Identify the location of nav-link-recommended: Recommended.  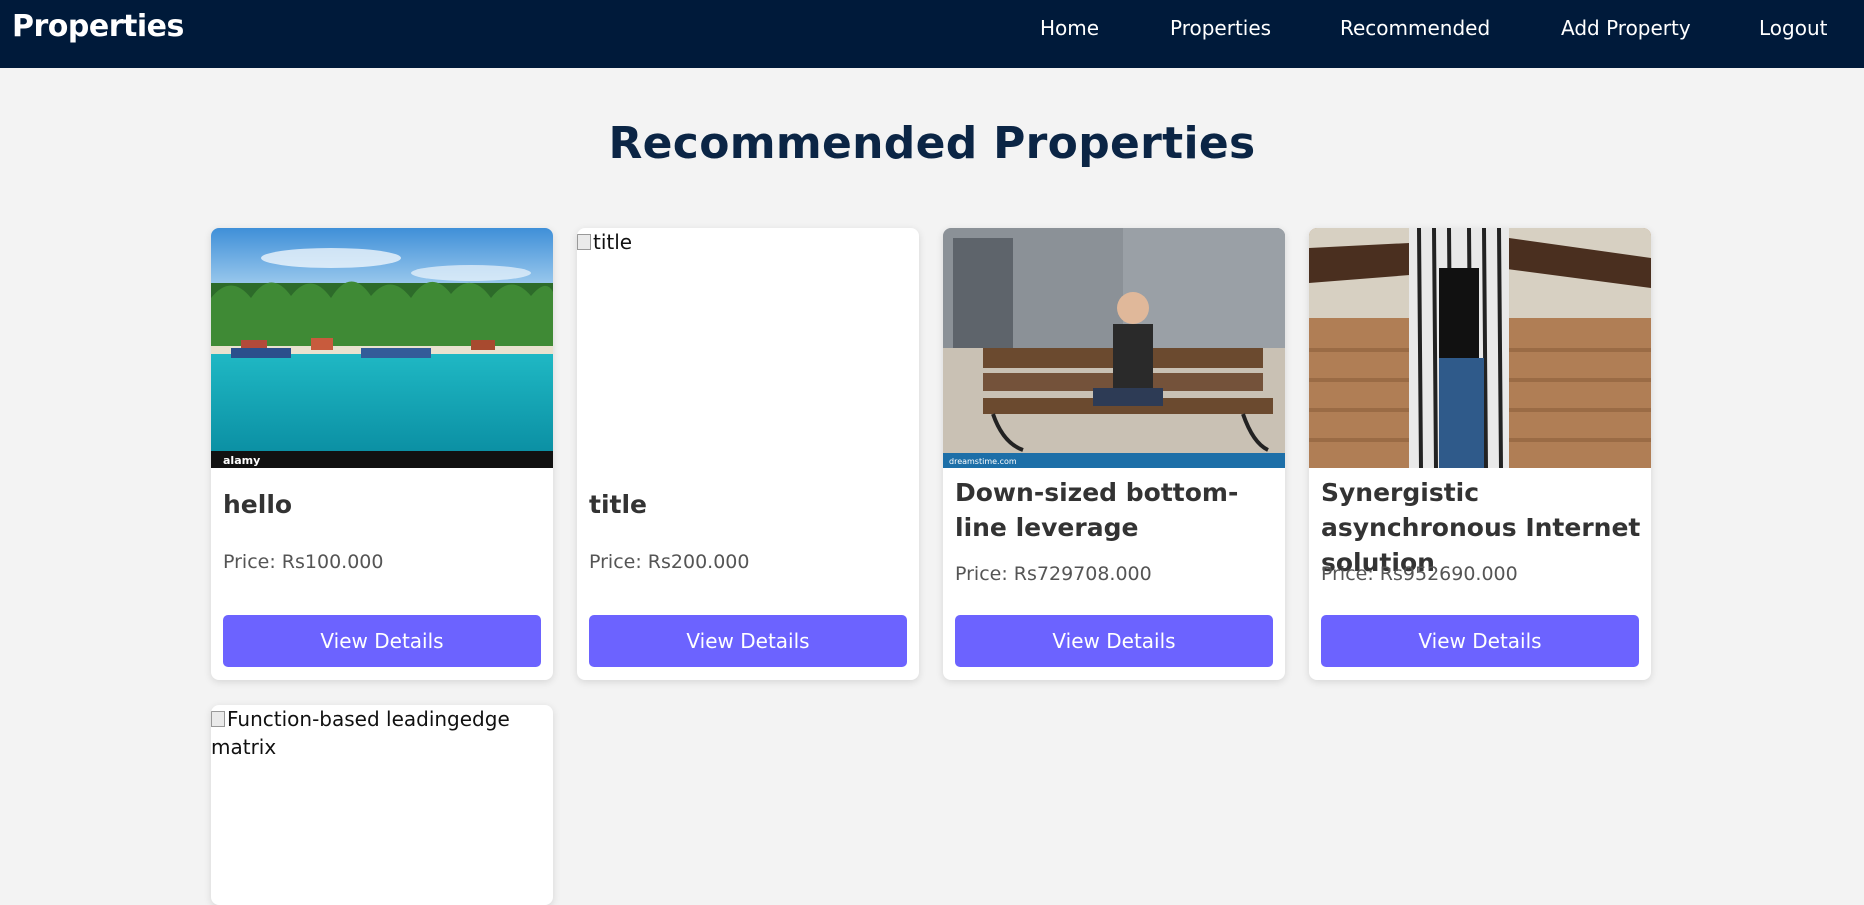
(1415, 28).